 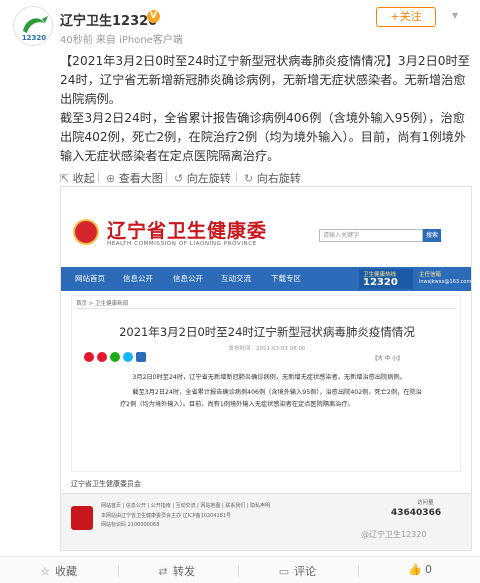 I want to click on hotline-number: 12320, so click(x=380, y=282).